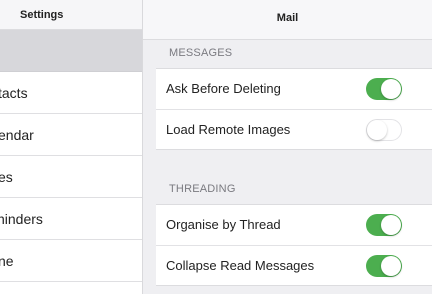 Image resolution: width=432 pixels, height=294 pixels. What do you see at coordinates (71, 177) in the screenshot?
I see `sidebar-item-notes: es` at bounding box center [71, 177].